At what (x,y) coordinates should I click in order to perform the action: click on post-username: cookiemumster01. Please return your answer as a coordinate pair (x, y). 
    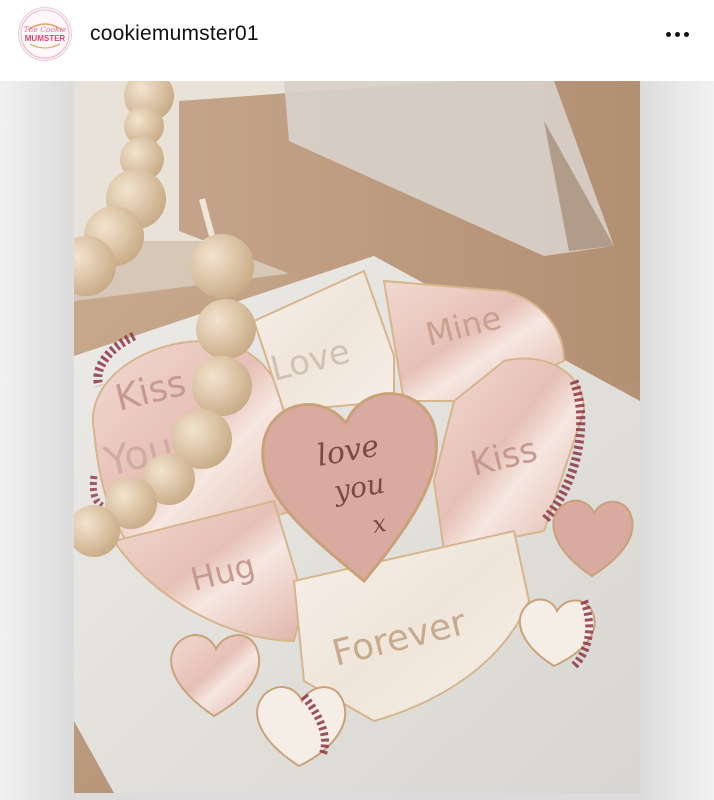
    Looking at the image, I should click on (174, 34).